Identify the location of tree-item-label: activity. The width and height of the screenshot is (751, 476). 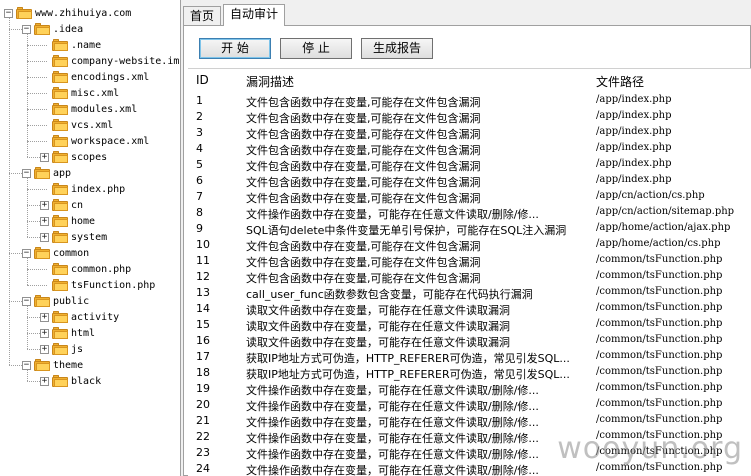
(95, 317).